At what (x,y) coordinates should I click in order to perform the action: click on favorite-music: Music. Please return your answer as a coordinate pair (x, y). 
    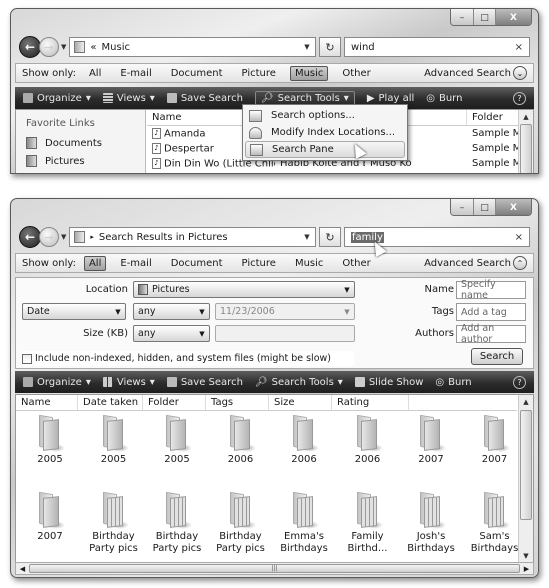
    Looking at the image, I should click on (80, 173).